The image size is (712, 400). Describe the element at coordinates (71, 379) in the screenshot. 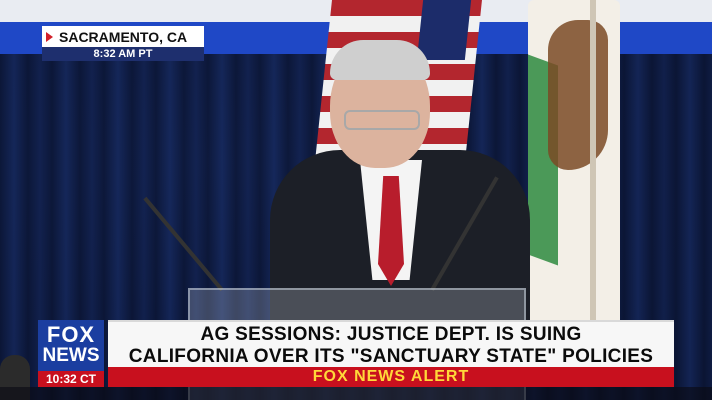

I see `logo-clock: 10:32 CT` at that location.